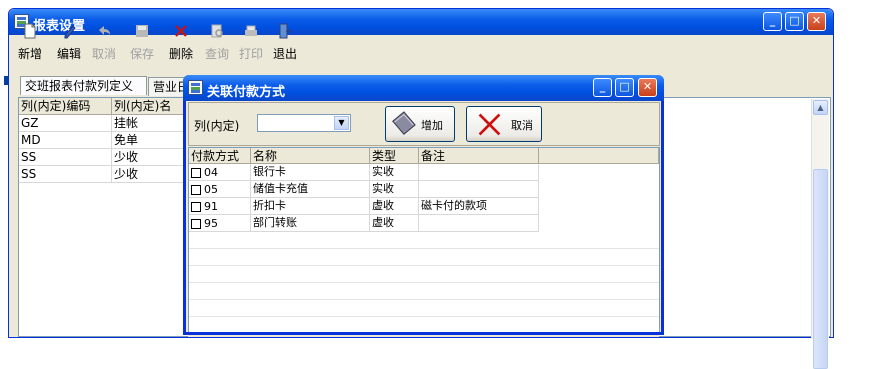  What do you see at coordinates (423, 88) in the screenshot?
I see `dialog-titlebar: 关联付款方式 _ □ ✕` at bounding box center [423, 88].